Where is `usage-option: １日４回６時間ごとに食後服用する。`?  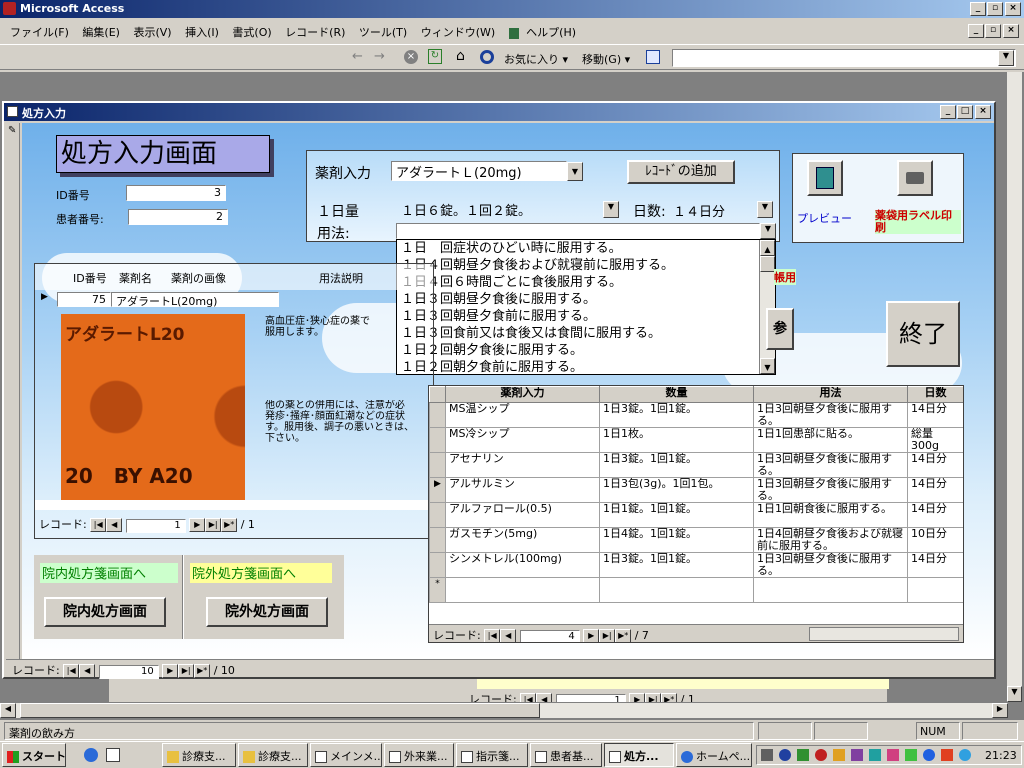
usage-option: １日４回６時間ごとに食後服用する。 is located at coordinates (588, 282).